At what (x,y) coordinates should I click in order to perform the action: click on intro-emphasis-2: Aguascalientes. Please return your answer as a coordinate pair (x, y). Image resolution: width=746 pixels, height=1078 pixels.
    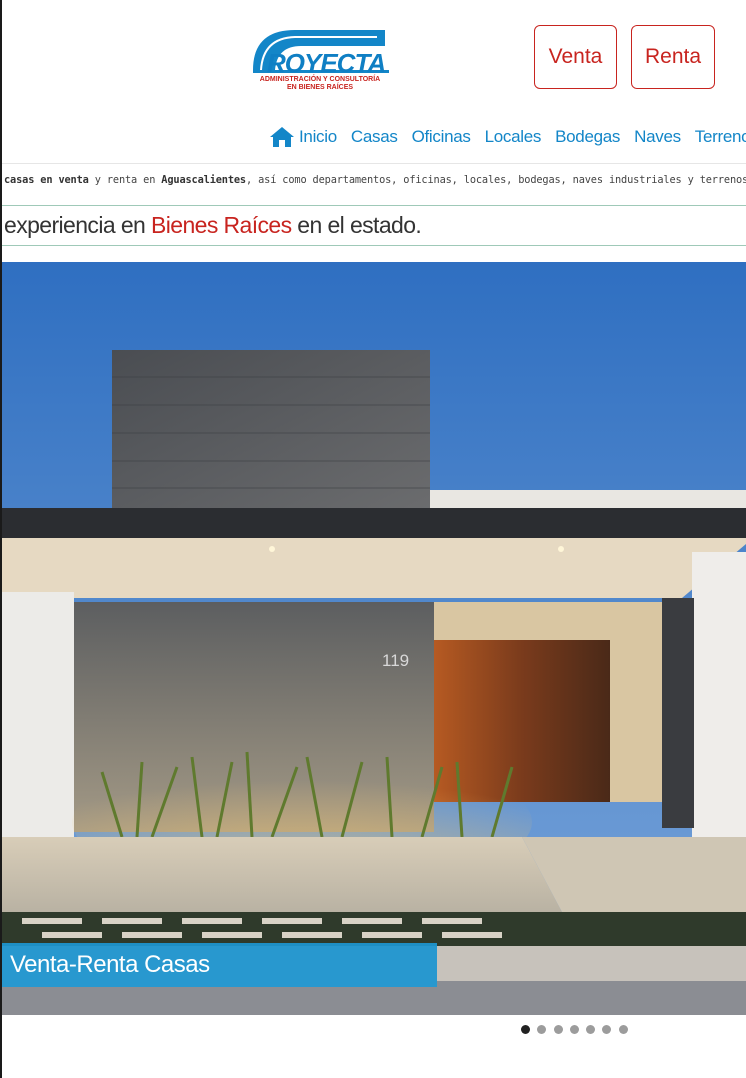
    Looking at the image, I should click on (203, 180).